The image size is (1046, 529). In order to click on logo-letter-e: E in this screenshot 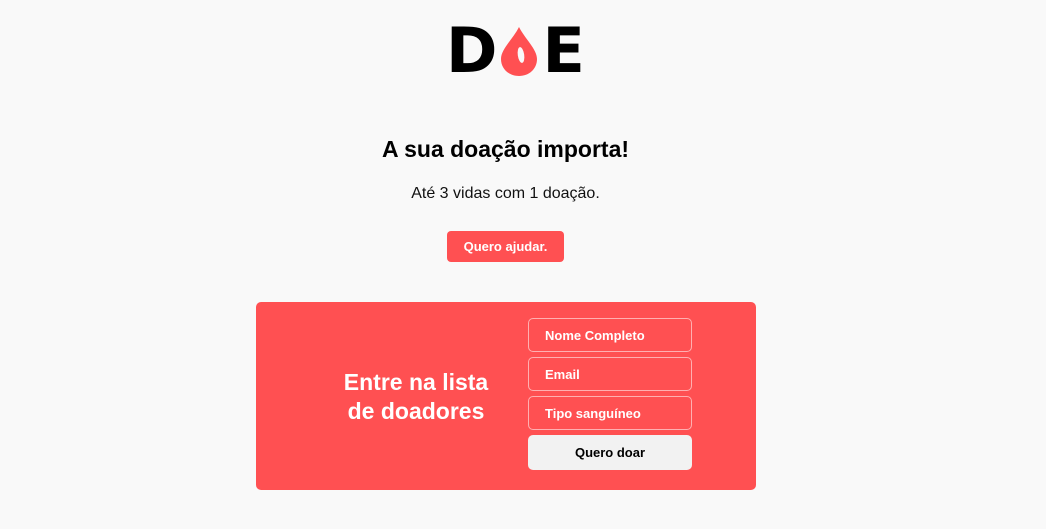, I will do `click(563, 50)`.